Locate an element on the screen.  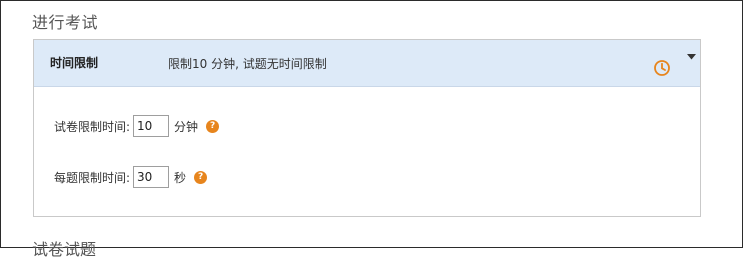
question-time-limit-input is located at coordinates (151, 177).